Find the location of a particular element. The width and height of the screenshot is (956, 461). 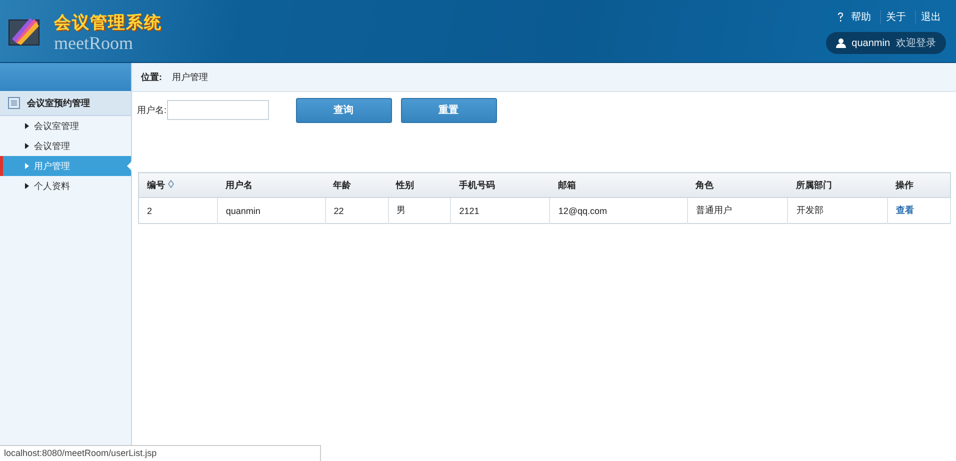

sidebar-item: 个人资料 is located at coordinates (65, 186).